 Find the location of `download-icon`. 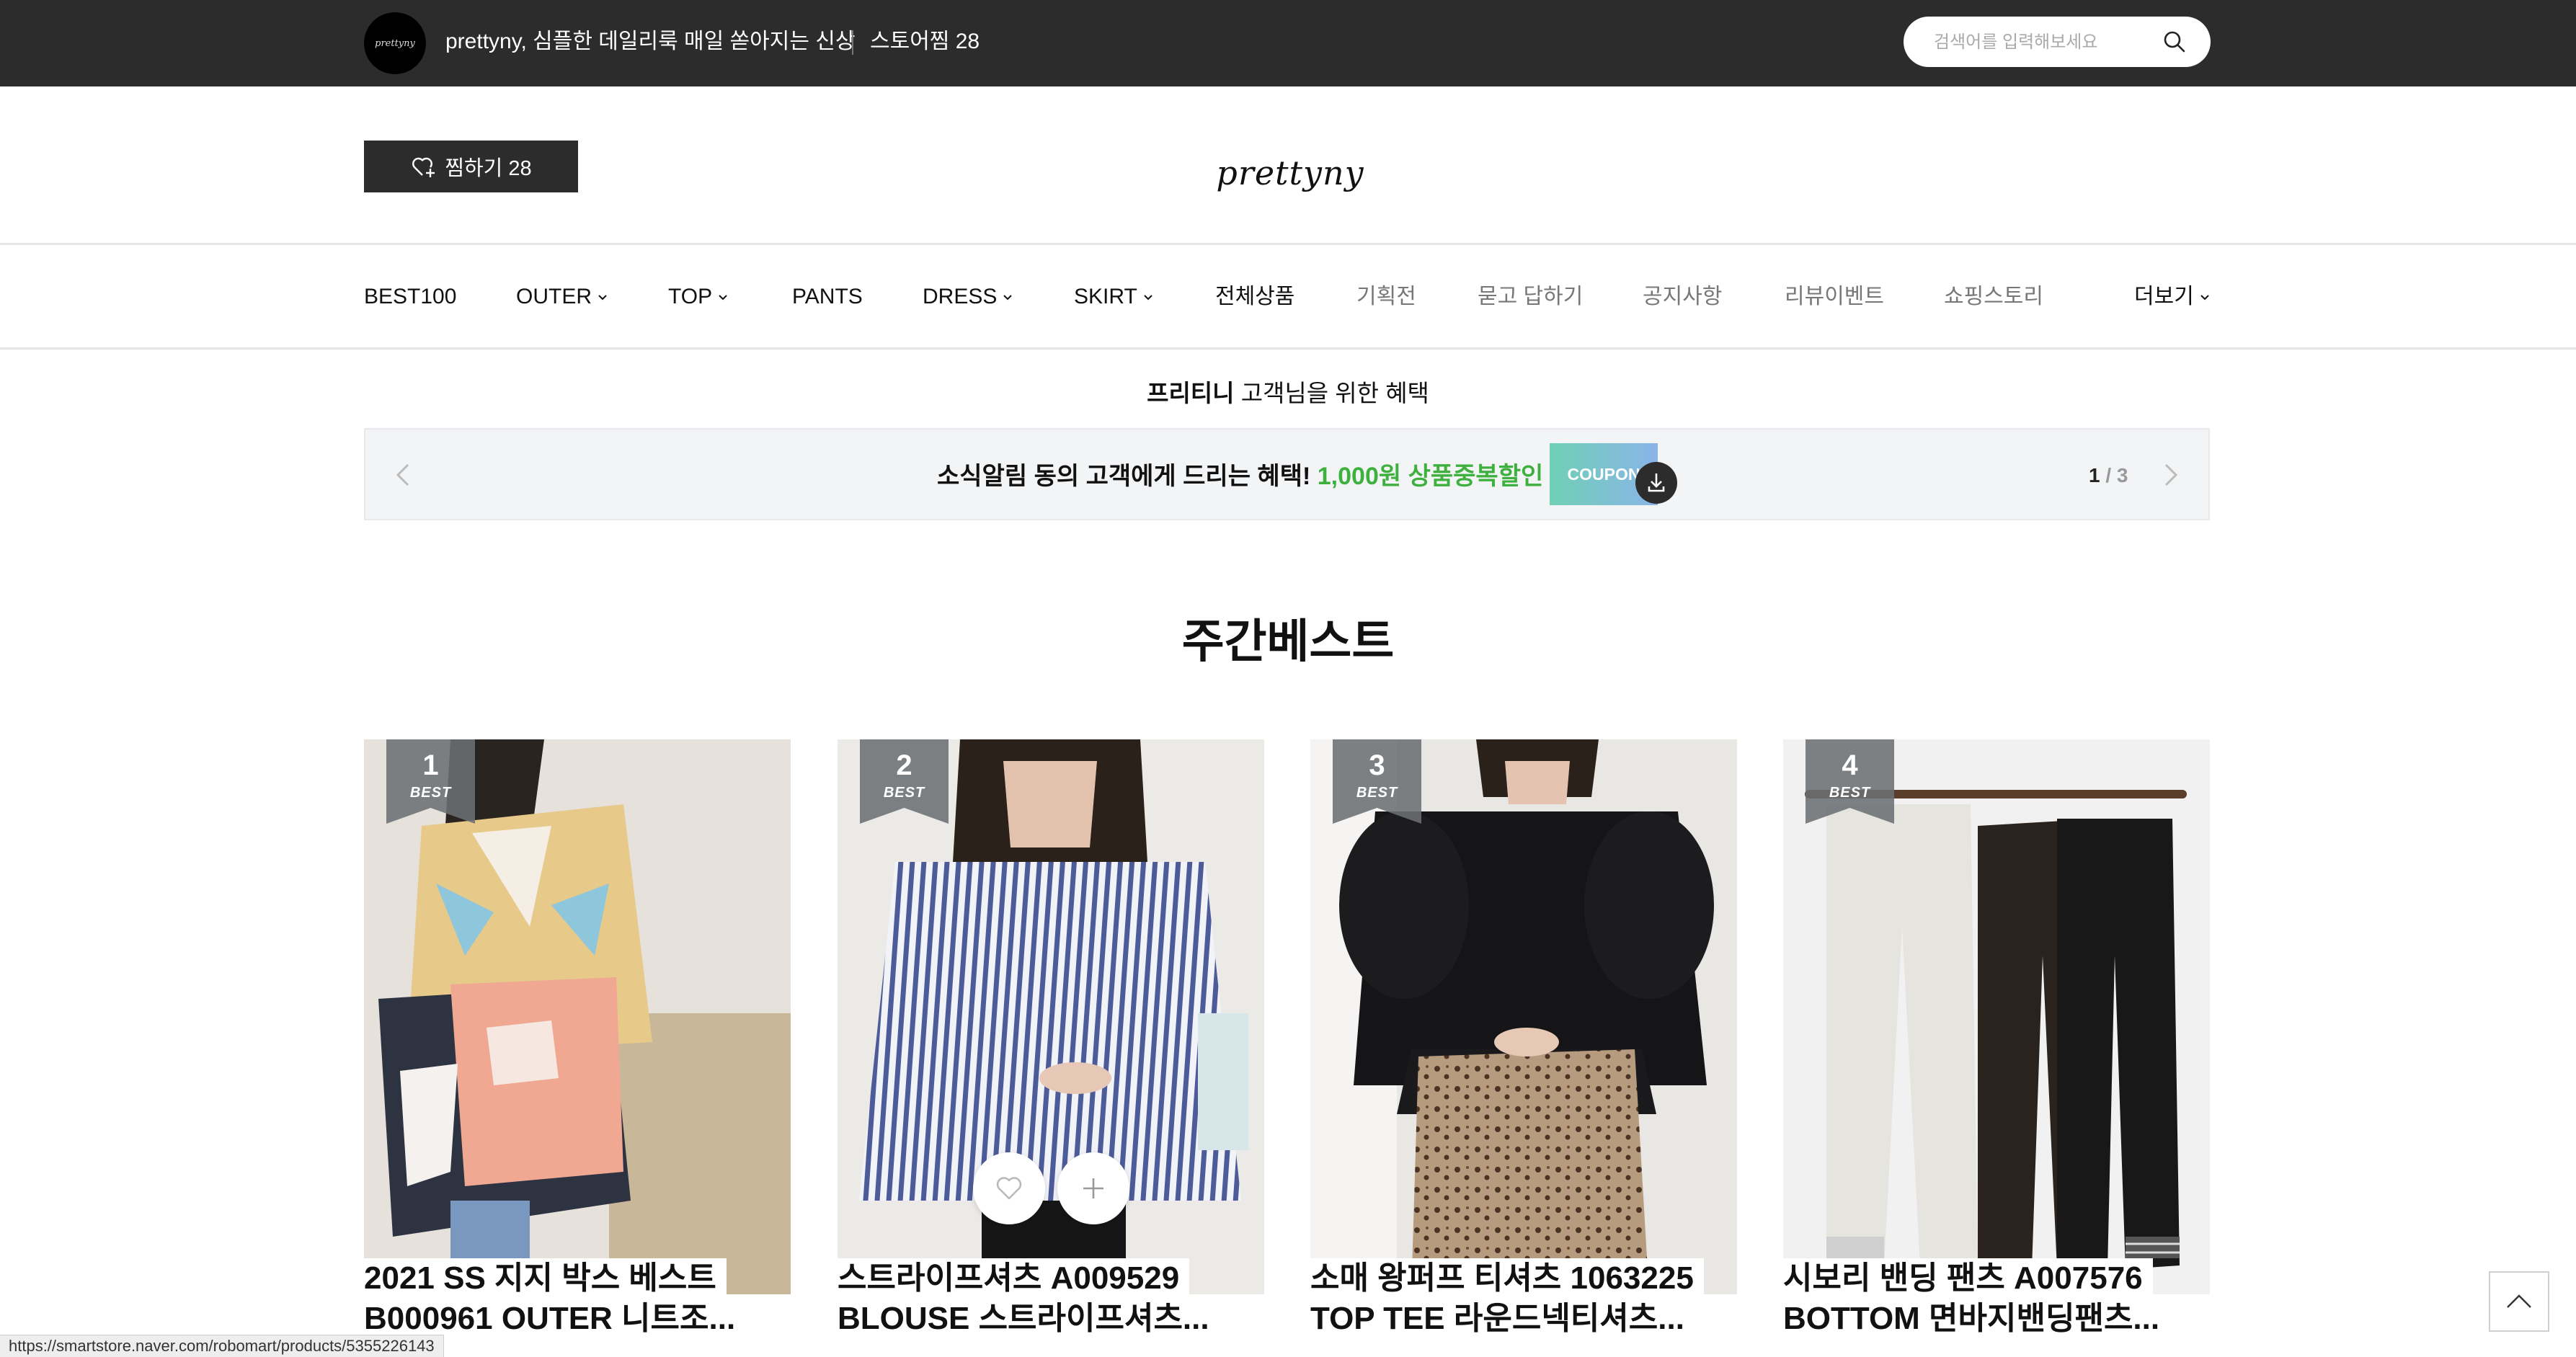

download-icon is located at coordinates (1656, 483).